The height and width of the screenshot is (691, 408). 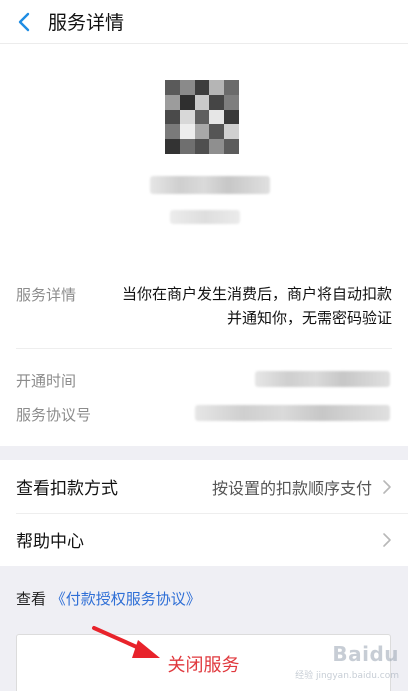 What do you see at coordinates (210, 185) in the screenshot?
I see `merchant-name-redacted` at bounding box center [210, 185].